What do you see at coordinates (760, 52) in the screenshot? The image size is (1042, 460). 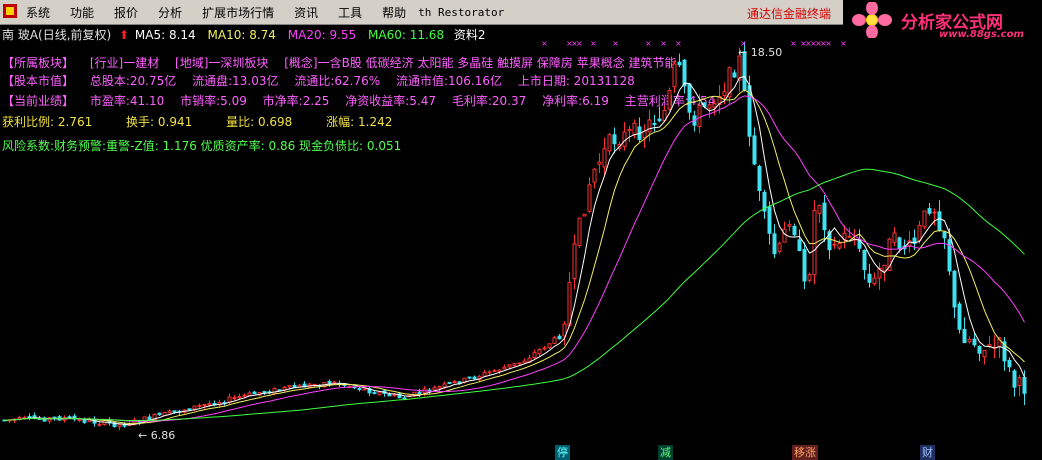 I see `high-price-label: ← 18.50` at bounding box center [760, 52].